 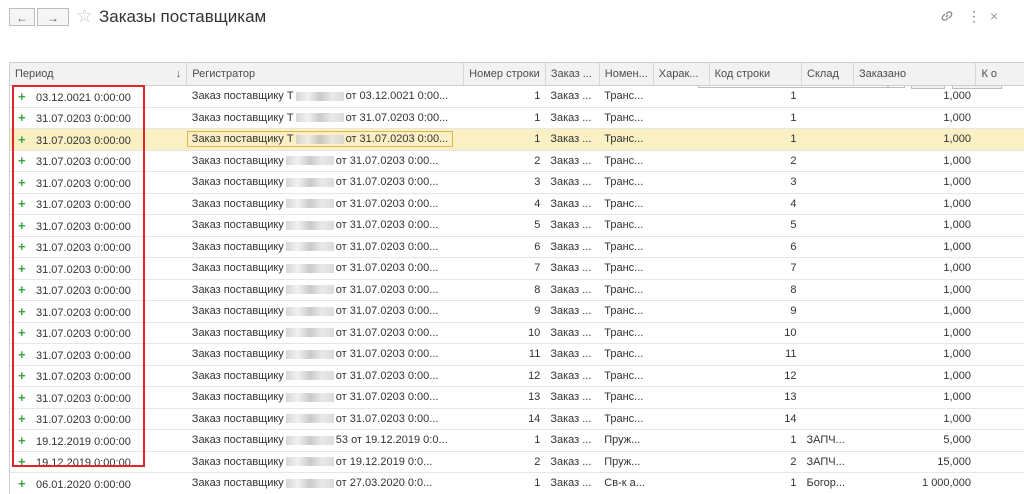 I want to click on cell-period: +03.12.0021 0:00:00, so click(x=98, y=97).